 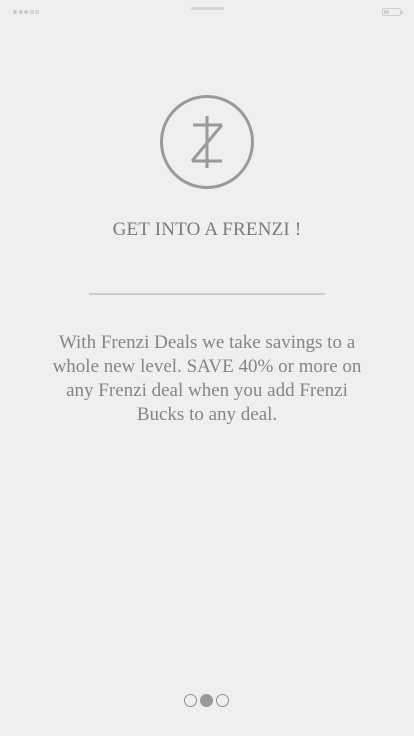 I want to click on divider, so click(x=207, y=294).